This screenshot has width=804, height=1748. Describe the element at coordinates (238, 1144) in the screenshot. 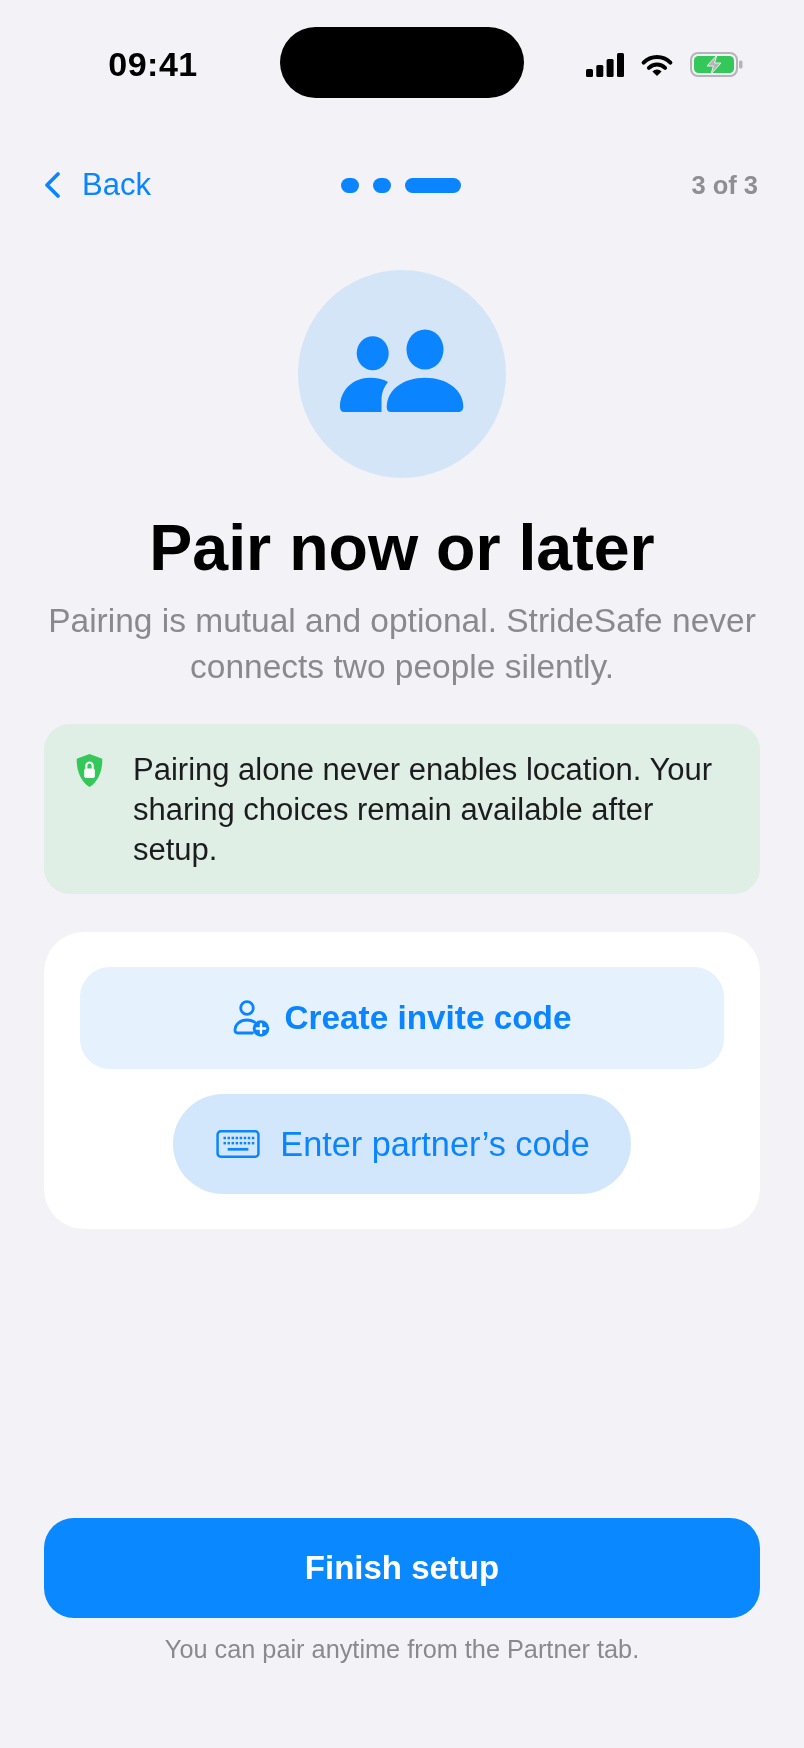

I see `keyboard-icon` at that location.